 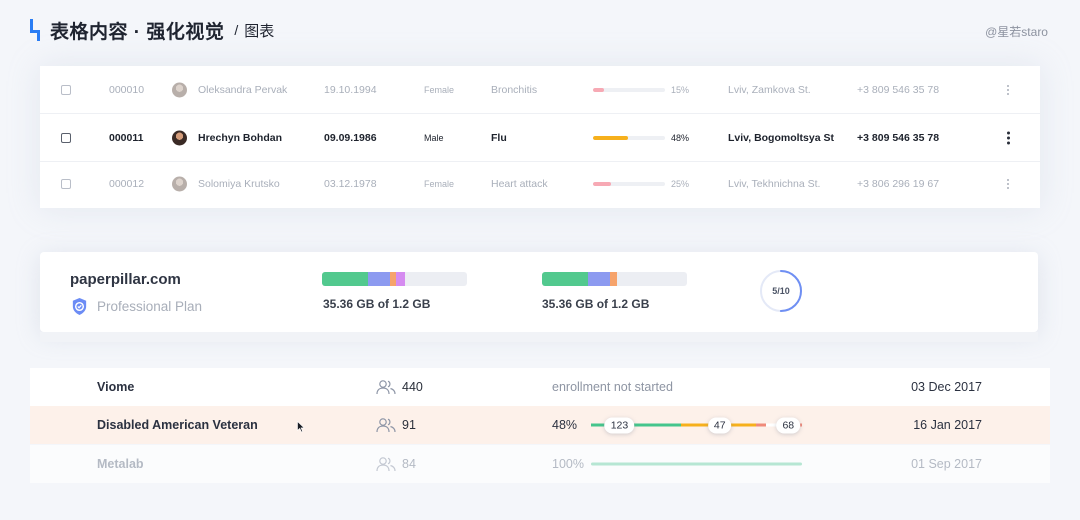 I want to click on progress-ring-label: 5/10, so click(x=781, y=291).